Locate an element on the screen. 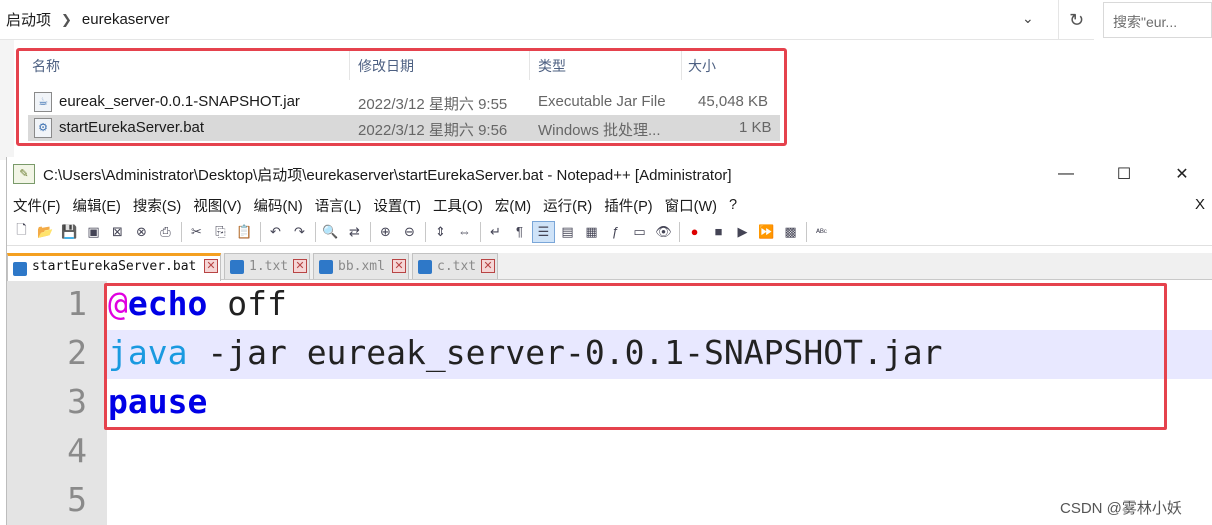 This screenshot has width=1212, height=525. stop-macro-icon: ■ is located at coordinates (718, 232).